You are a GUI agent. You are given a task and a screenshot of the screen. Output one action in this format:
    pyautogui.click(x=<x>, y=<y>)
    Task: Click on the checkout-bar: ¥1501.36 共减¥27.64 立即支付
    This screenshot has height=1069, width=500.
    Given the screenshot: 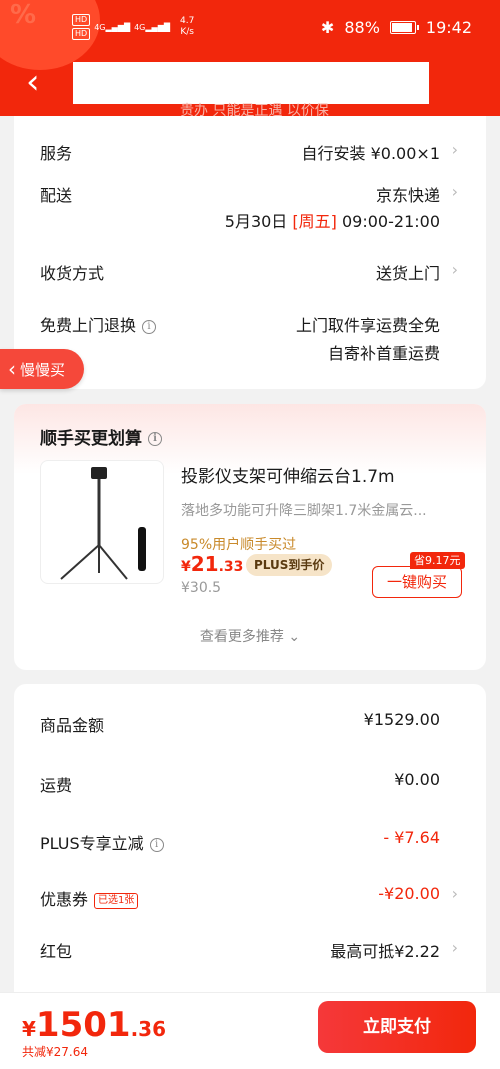 What is the action you would take?
    pyautogui.click(x=250, y=1030)
    